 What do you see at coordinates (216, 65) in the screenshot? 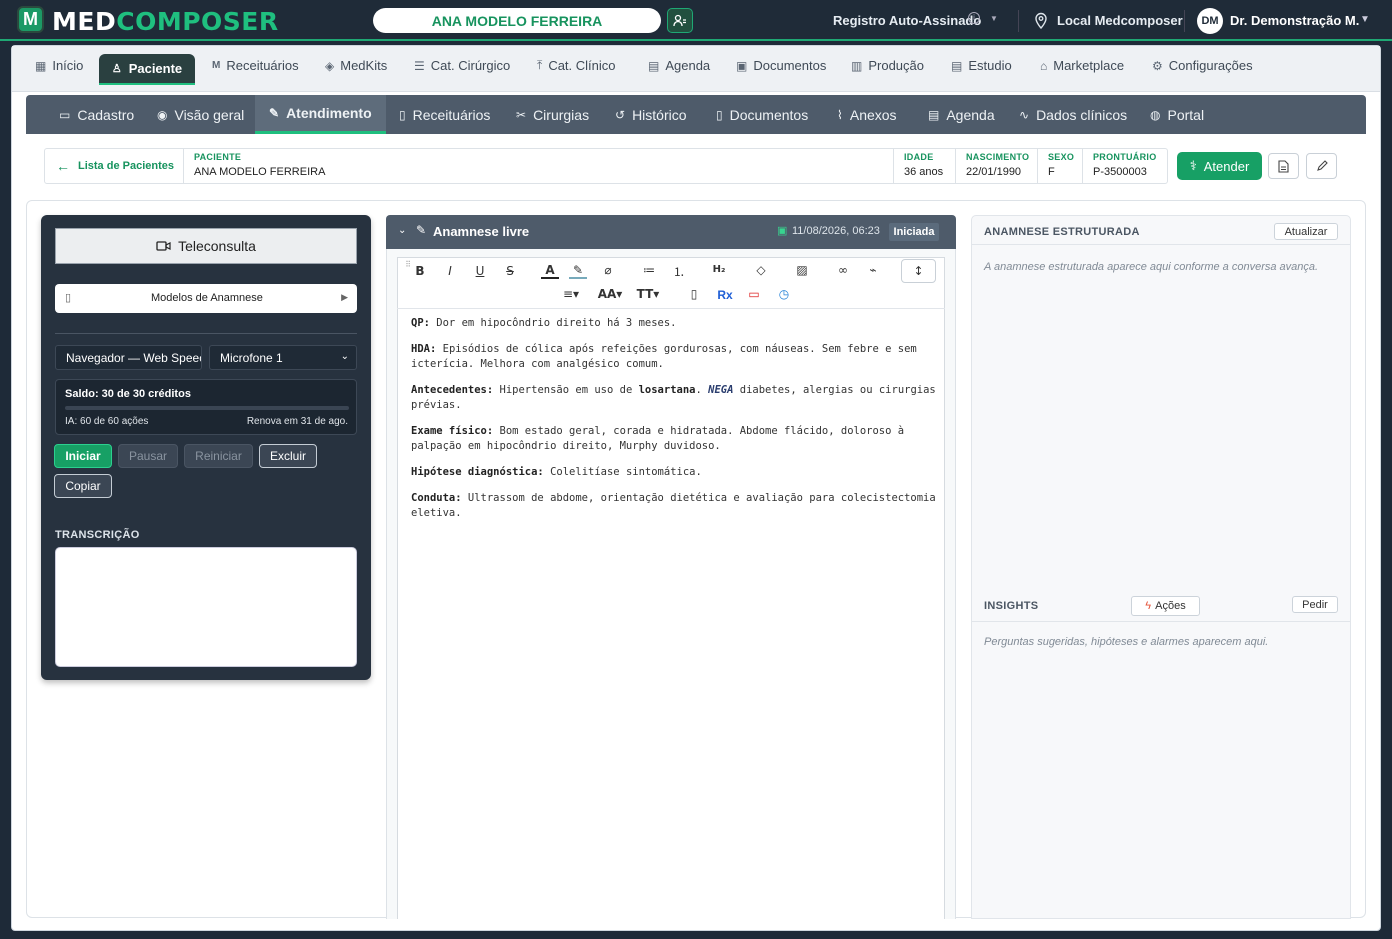
I see `m-icon: M` at bounding box center [216, 65].